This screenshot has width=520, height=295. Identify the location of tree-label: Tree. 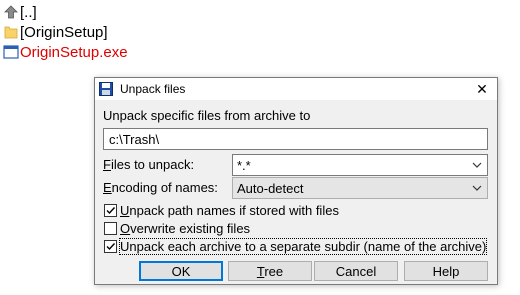
(270, 271).